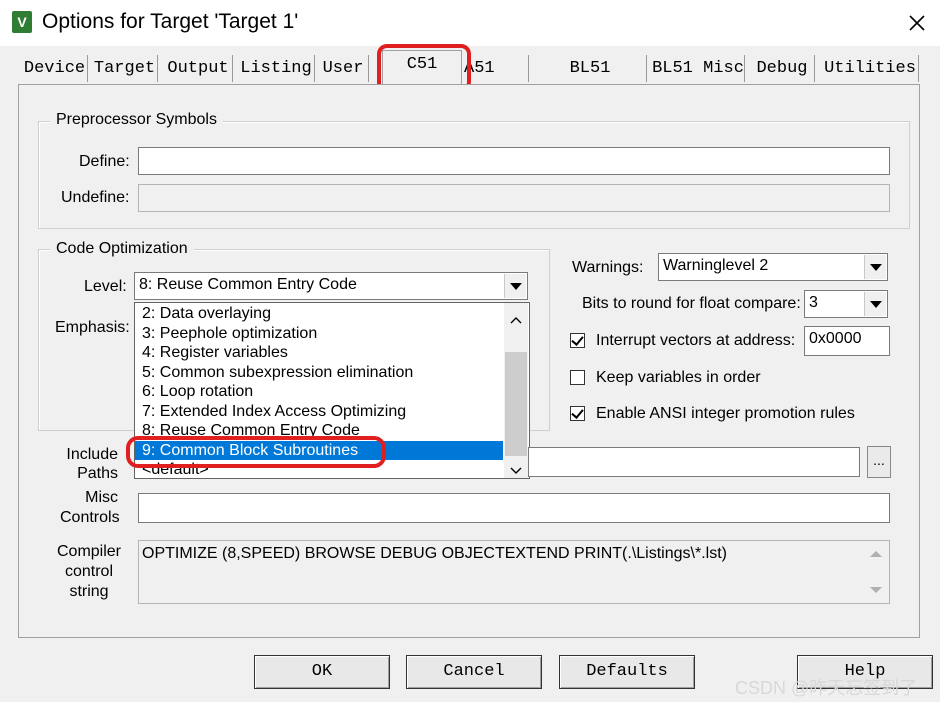 The image size is (940, 702). I want to click on level-option: 2: Data overlaying, so click(319, 314).